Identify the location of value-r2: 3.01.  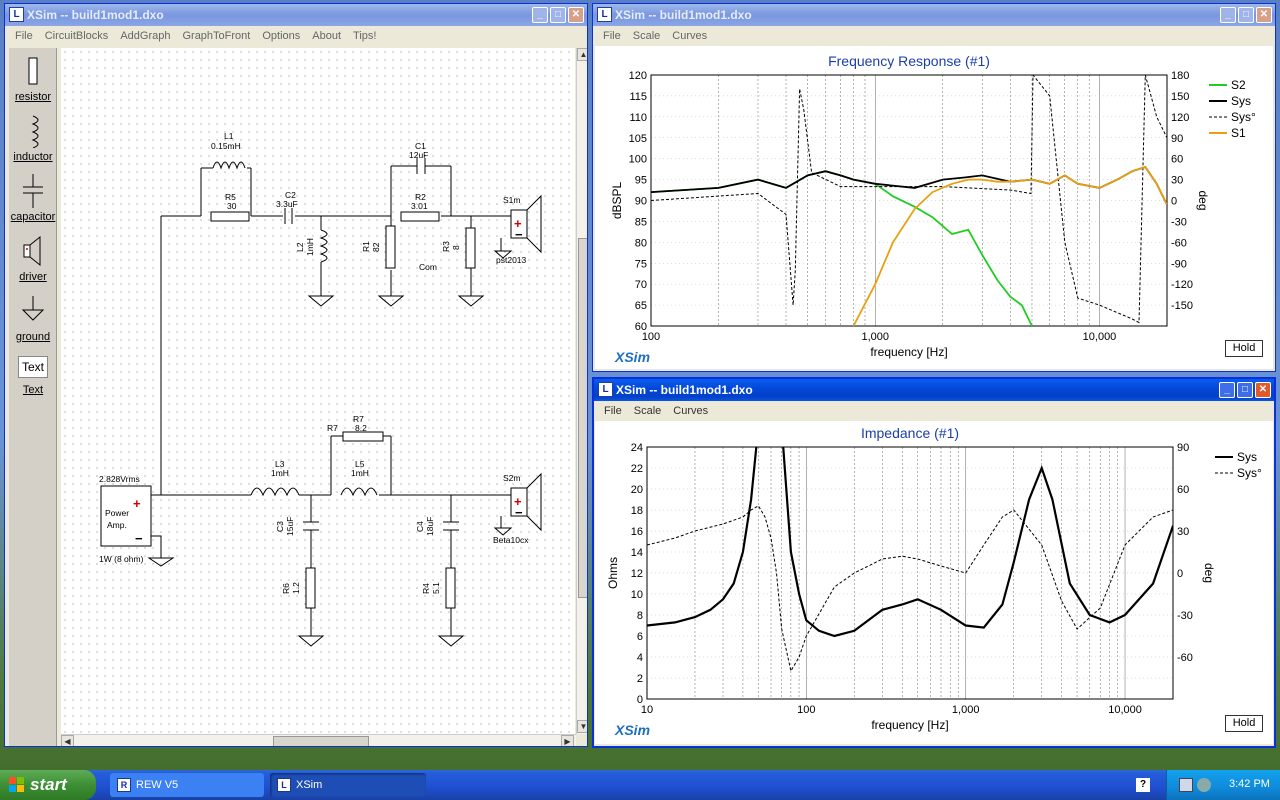
(419, 206).